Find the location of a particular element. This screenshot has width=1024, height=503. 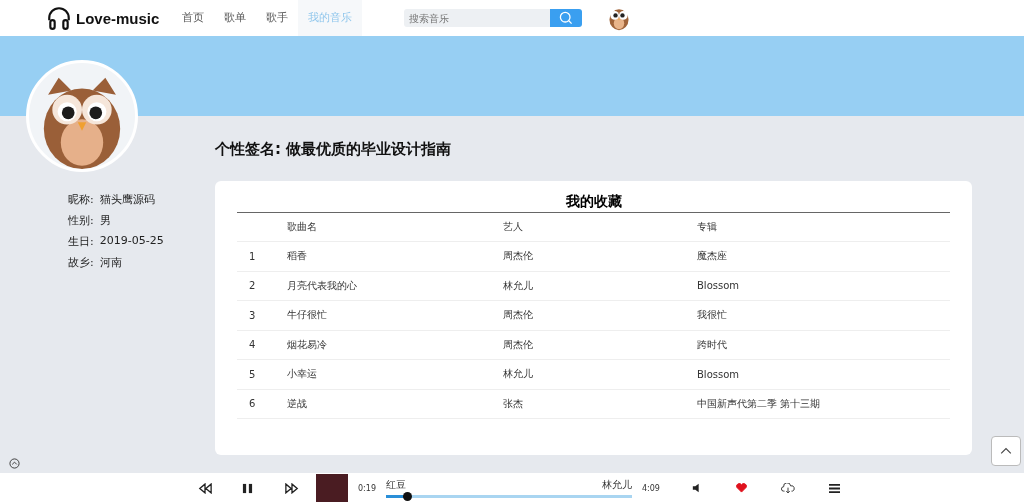

duration-time: 4:09 is located at coordinates (650, 488).